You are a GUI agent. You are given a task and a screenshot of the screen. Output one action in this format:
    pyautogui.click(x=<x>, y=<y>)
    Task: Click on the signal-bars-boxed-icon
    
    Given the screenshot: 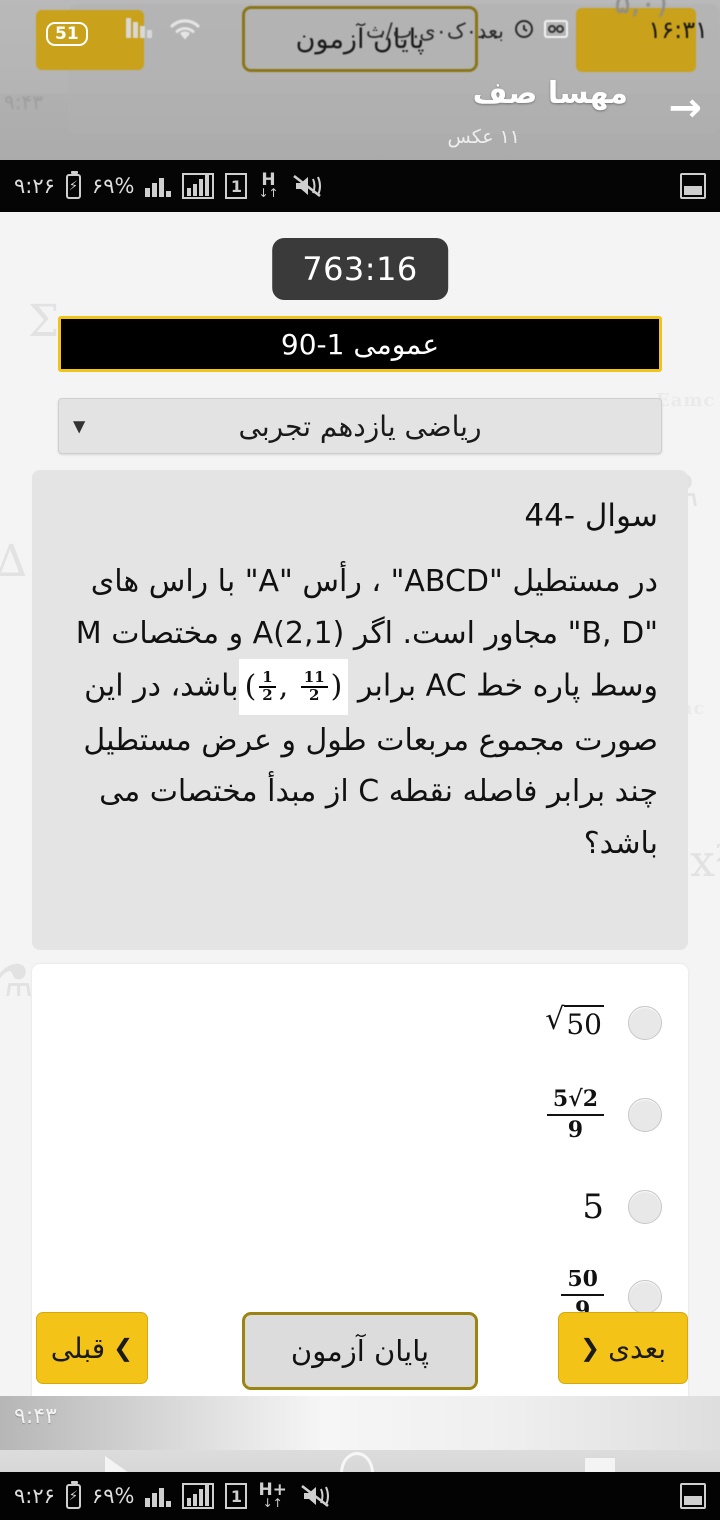 What is the action you would take?
    pyautogui.click(x=198, y=186)
    